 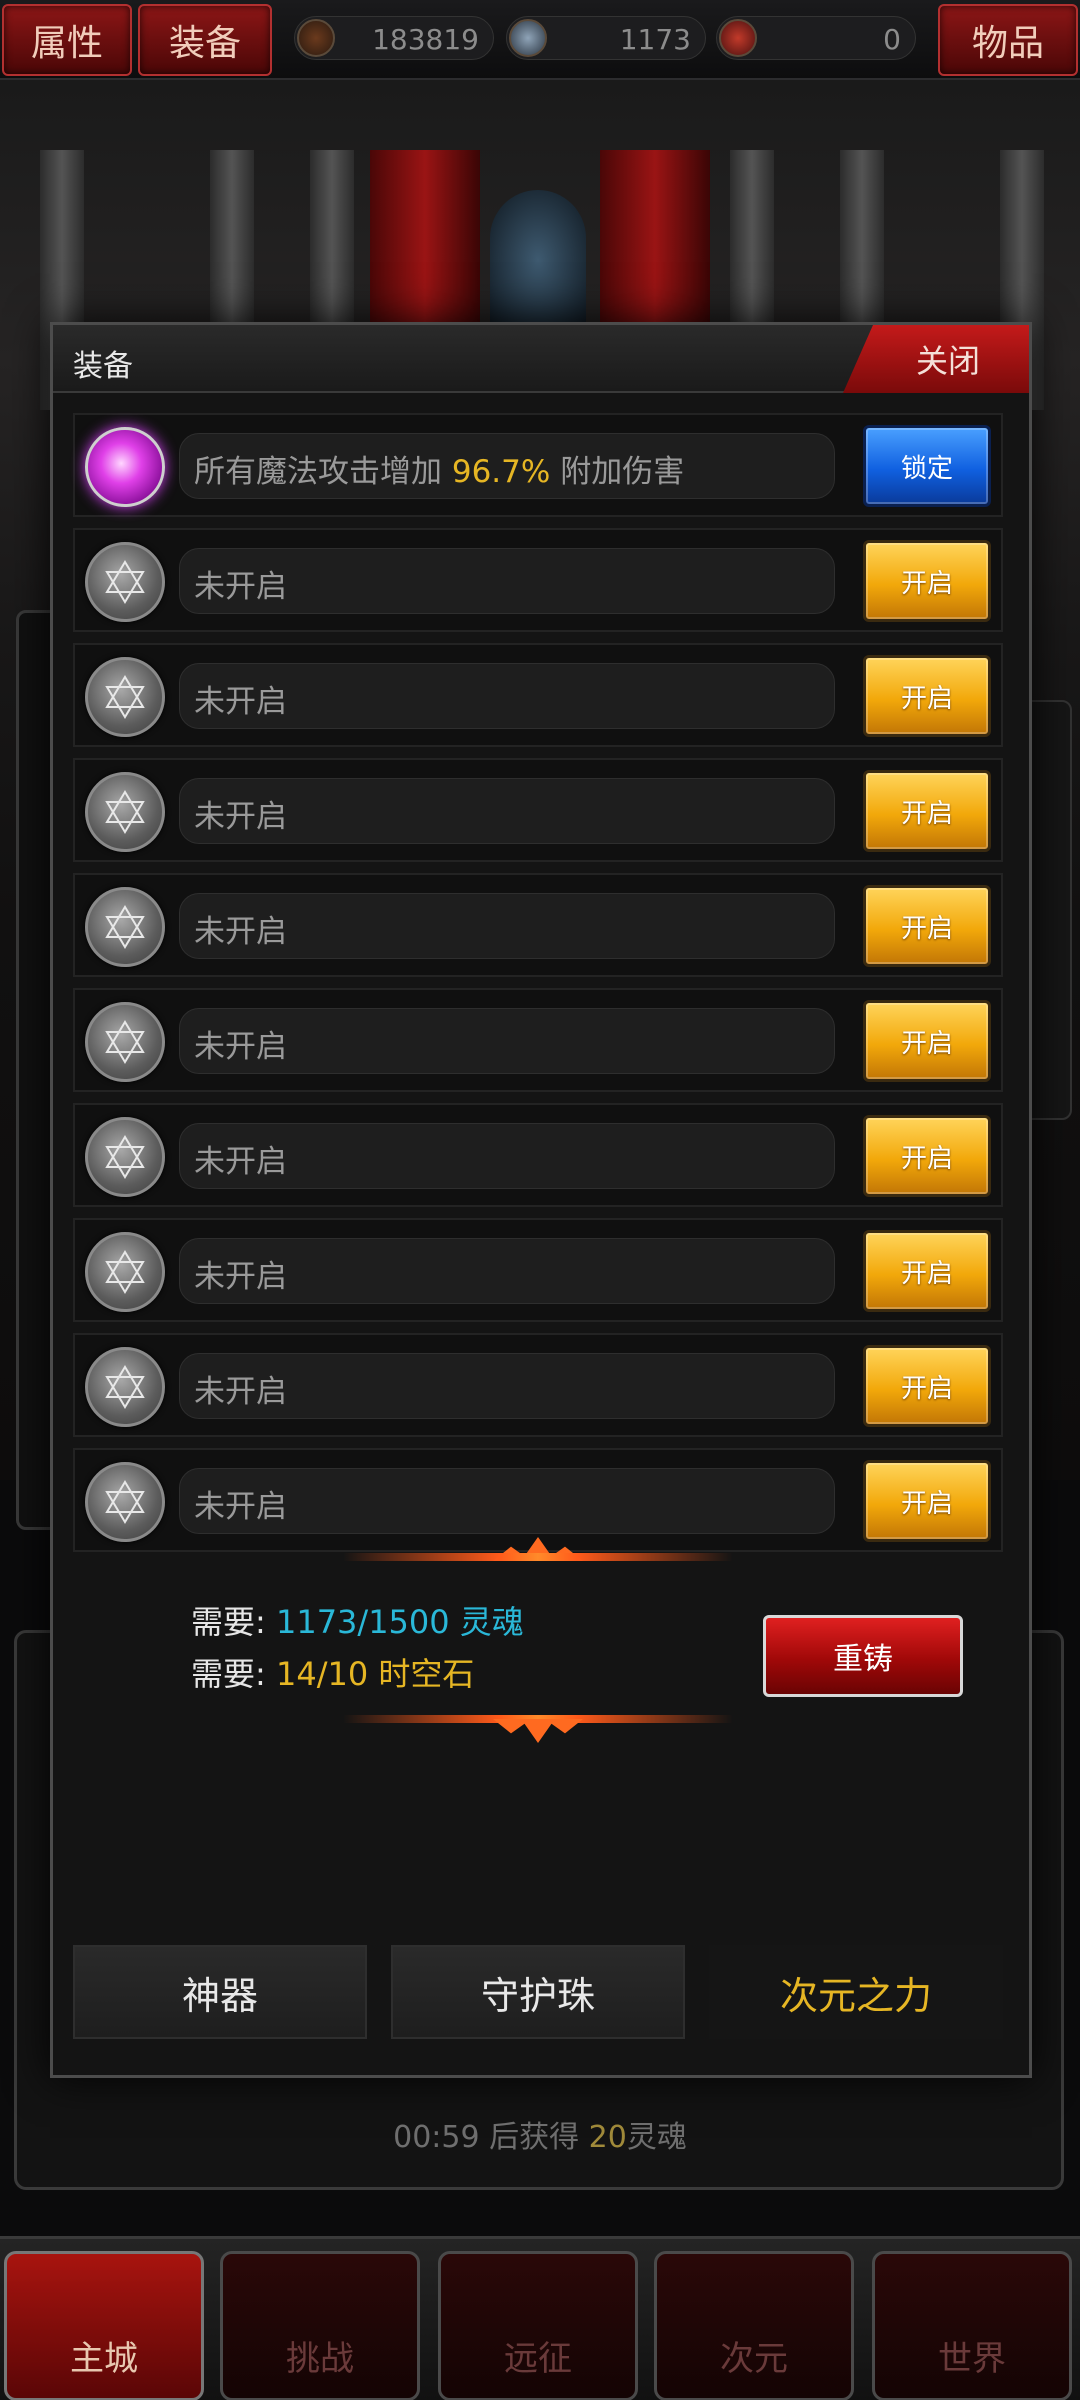 I want to click on gold-value: 183819, so click(x=425, y=39).